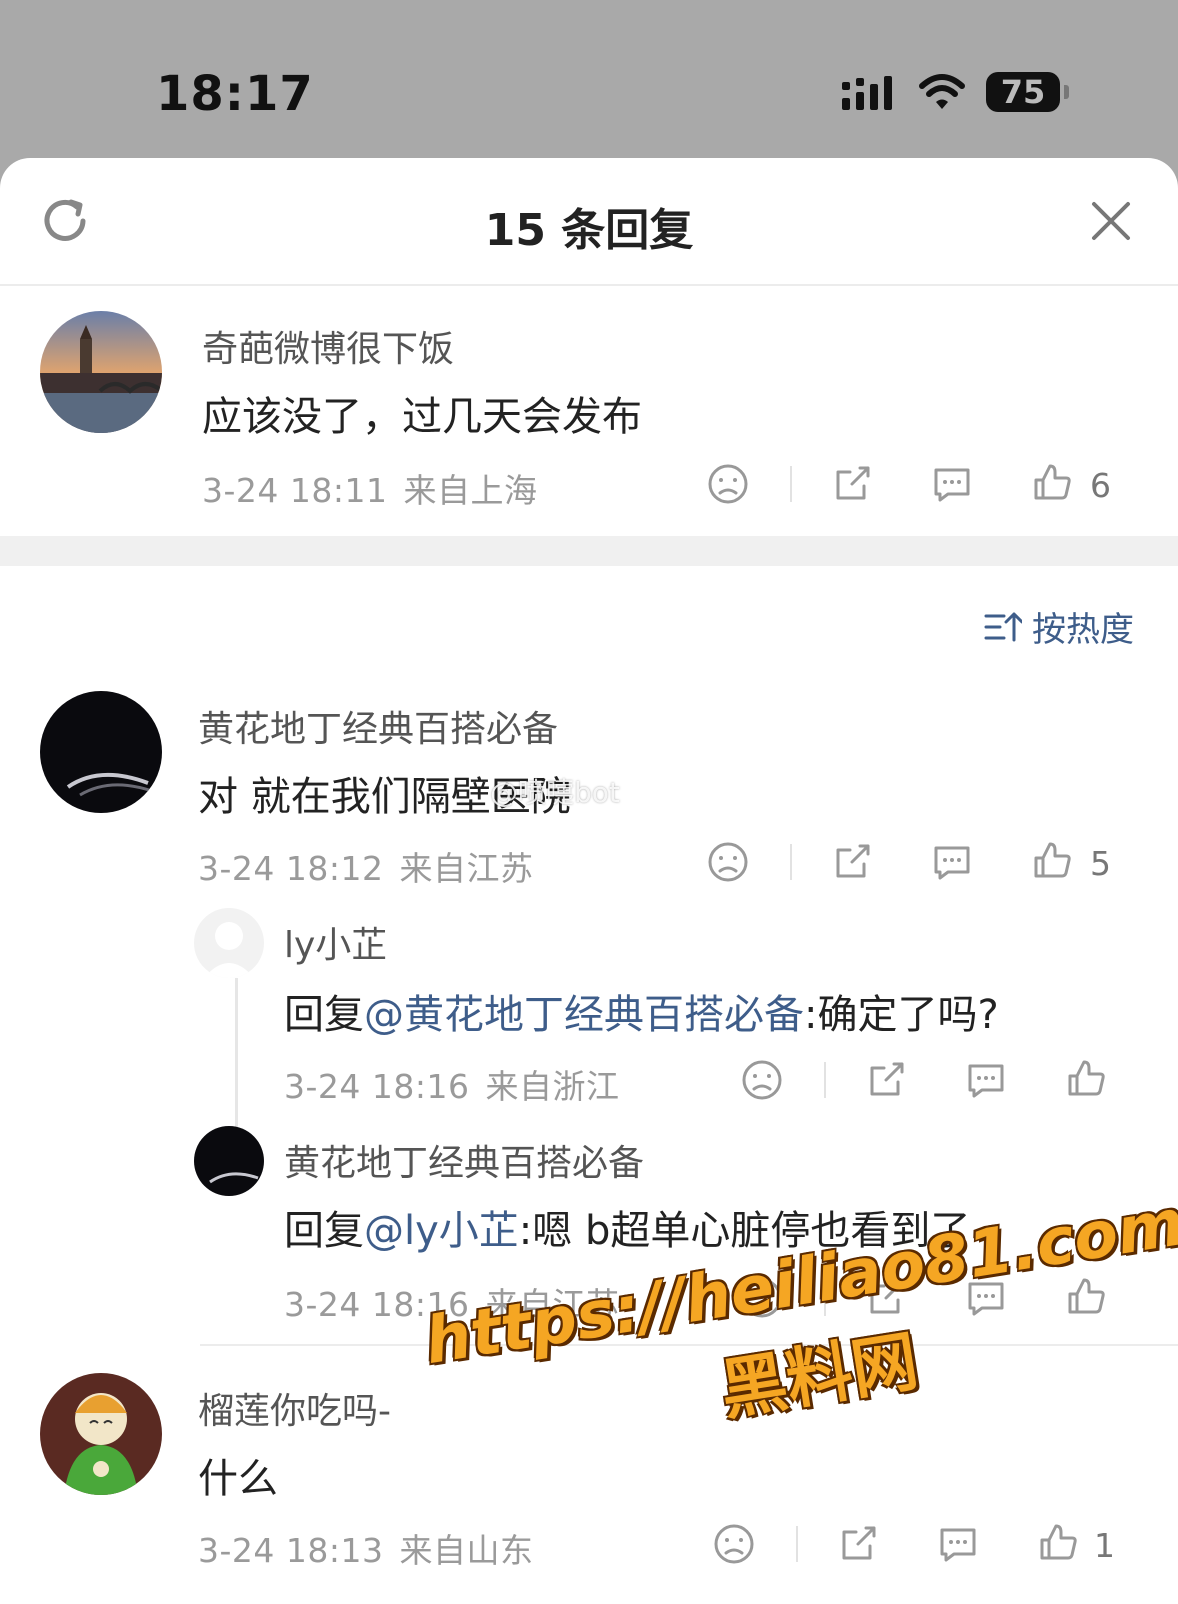 The image size is (1178, 1604). What do you see at coordinates (291, 868) in the screenshot?
I see `comment-date: 3-24 18:12` at bounding box center [291, 868].